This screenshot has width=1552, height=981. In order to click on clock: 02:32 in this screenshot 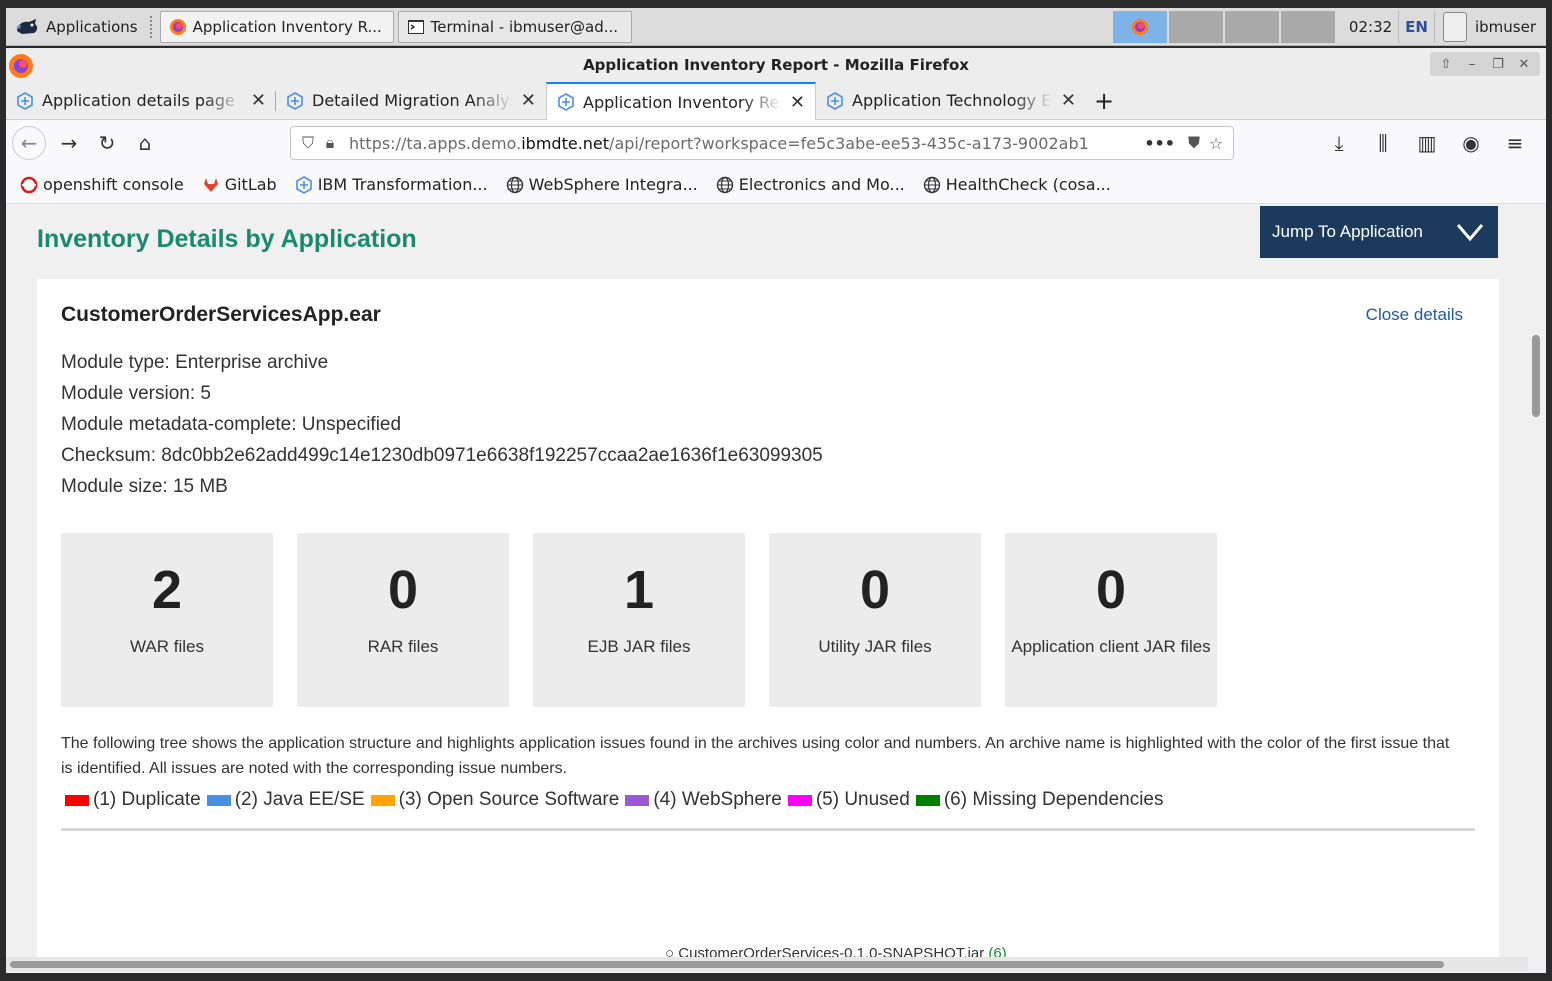, I will do `click(1370, 27)`.